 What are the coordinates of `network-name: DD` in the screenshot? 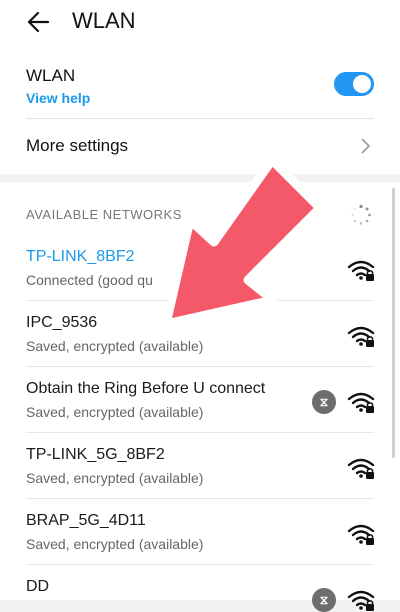 It's located at (37, 587).